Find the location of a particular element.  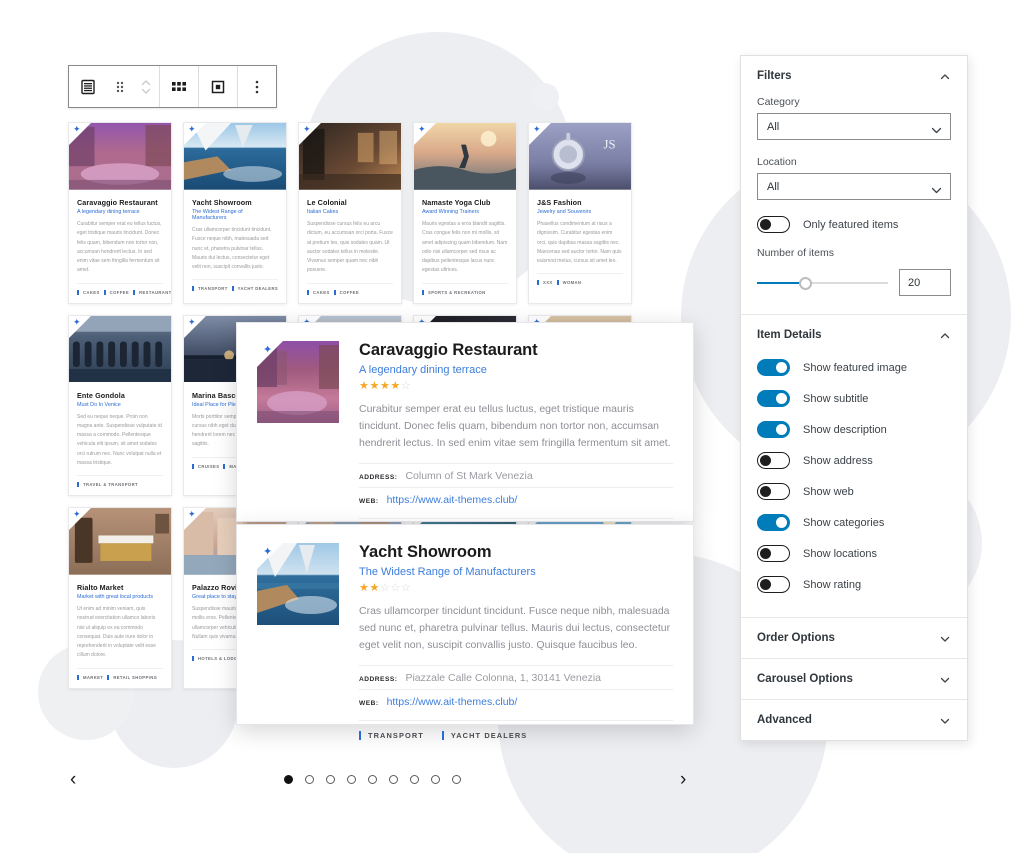

location-select: All is located at coordinates (854, 186).